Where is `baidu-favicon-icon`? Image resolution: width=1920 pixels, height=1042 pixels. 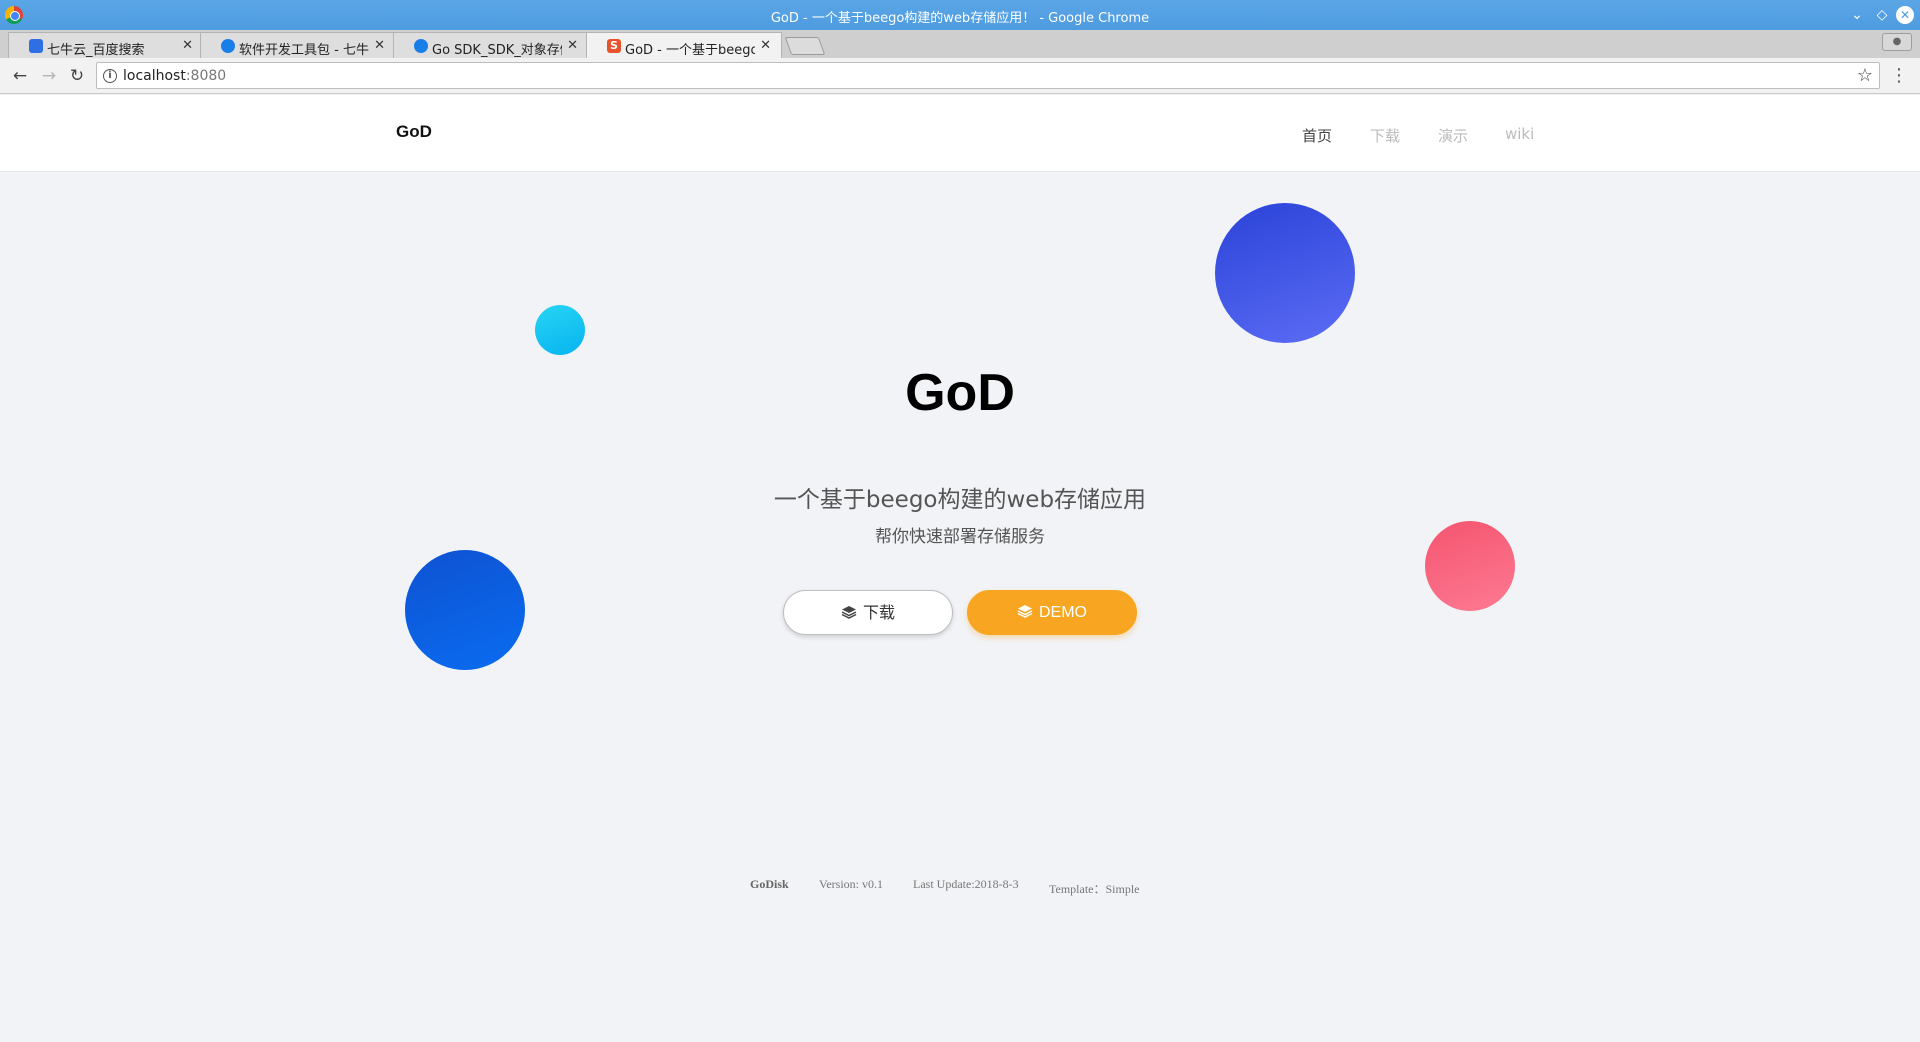
baidu-favicon-icon is located at coordinates (36, 46).